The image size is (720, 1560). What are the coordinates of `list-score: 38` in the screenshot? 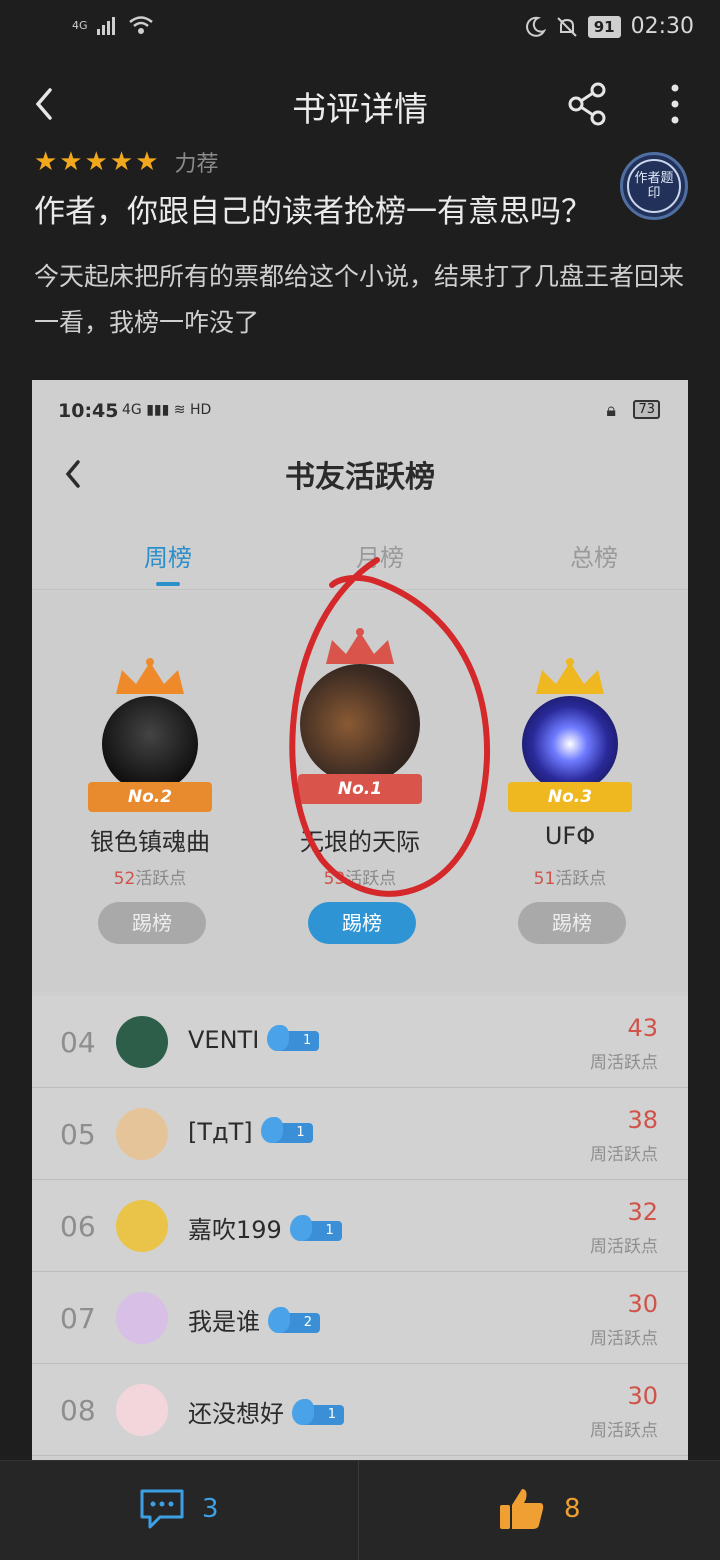 It's located at (642, 1120).